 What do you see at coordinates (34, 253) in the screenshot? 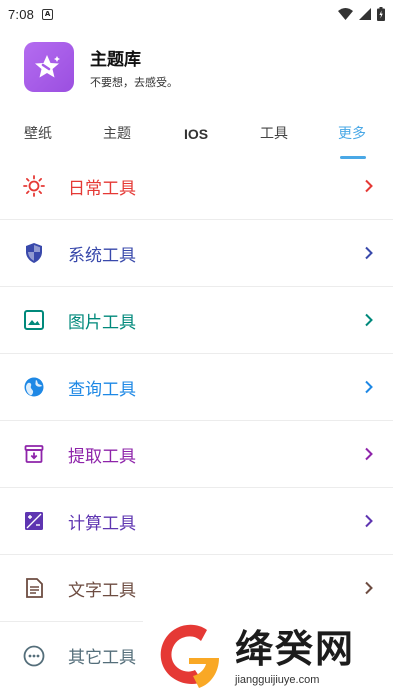
I see `shield-icon` at bounding box center [34, 253].